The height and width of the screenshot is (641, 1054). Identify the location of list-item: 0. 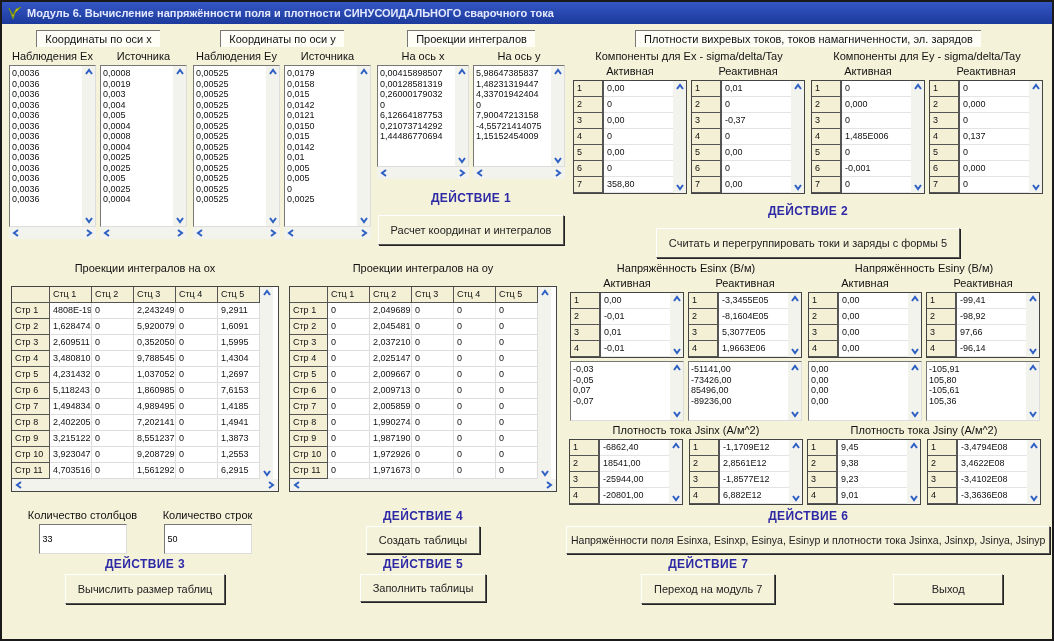
(321, 188).